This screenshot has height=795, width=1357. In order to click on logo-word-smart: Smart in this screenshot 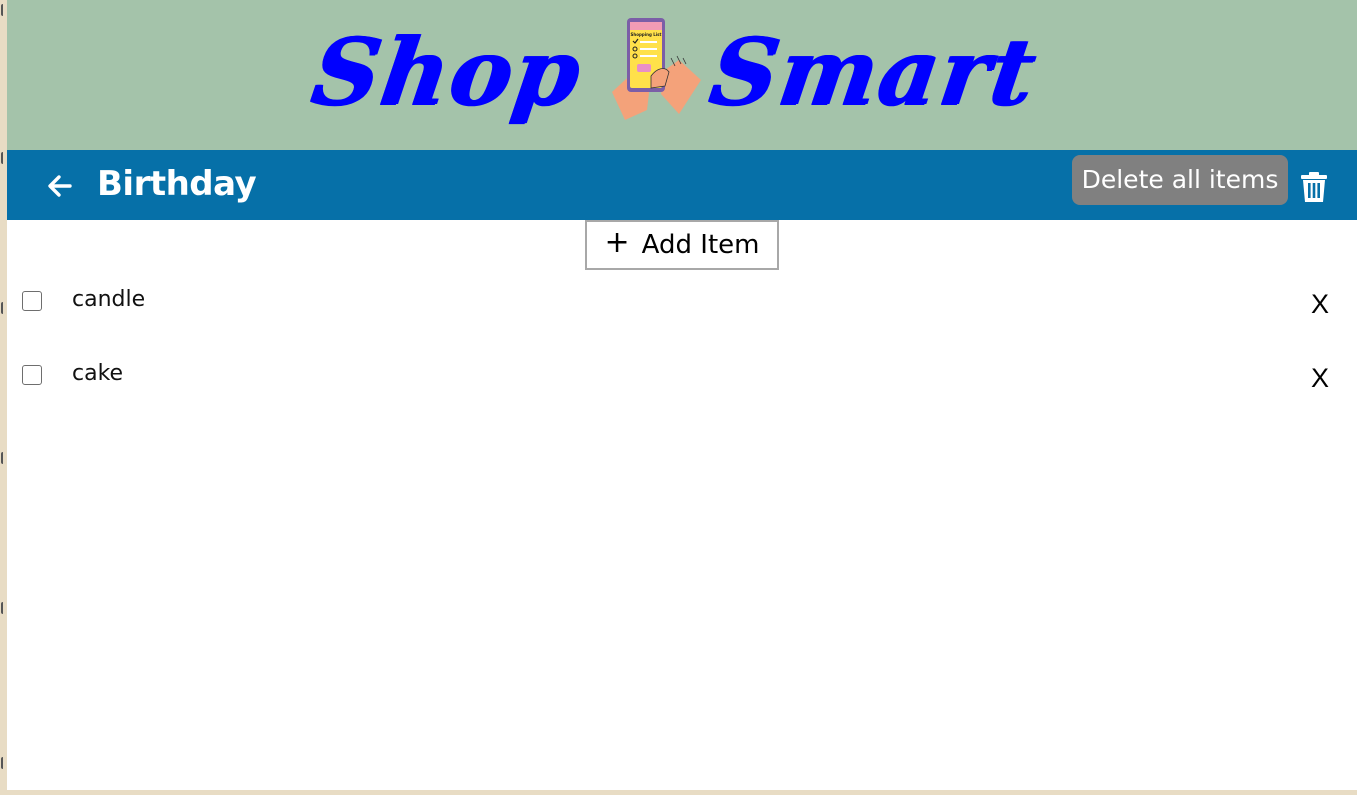, I will do `click(873, 72)`.